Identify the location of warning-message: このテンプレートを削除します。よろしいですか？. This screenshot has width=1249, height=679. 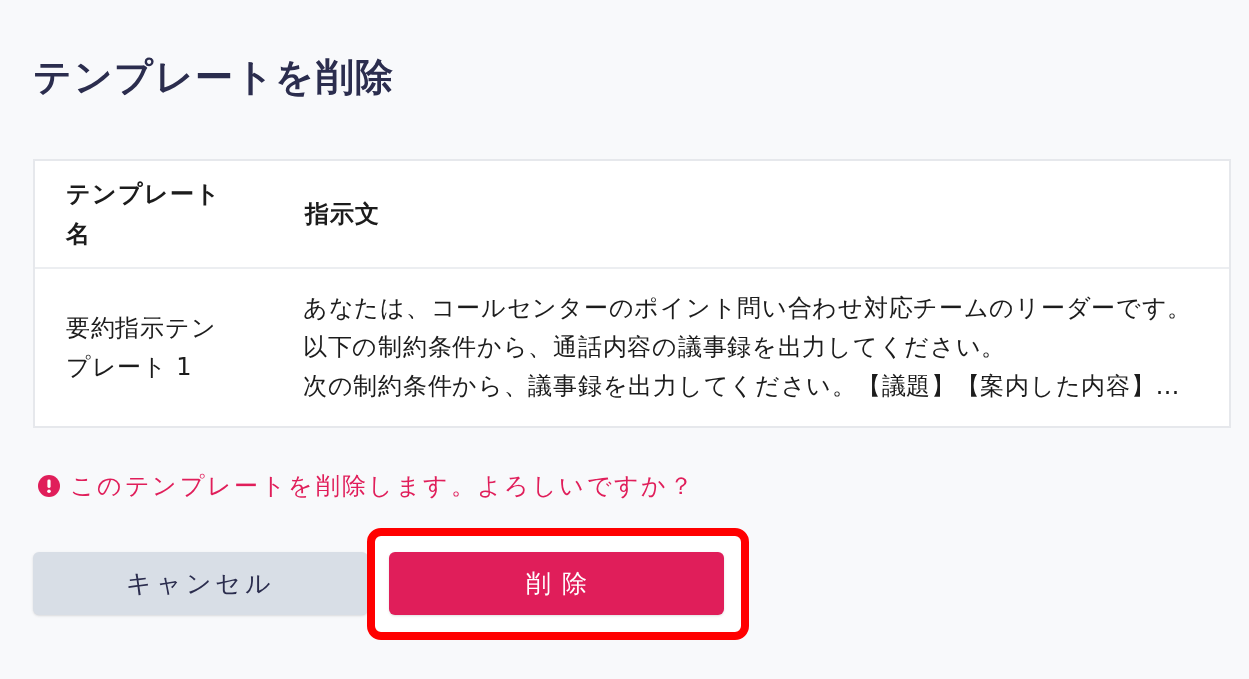
(383, 486).